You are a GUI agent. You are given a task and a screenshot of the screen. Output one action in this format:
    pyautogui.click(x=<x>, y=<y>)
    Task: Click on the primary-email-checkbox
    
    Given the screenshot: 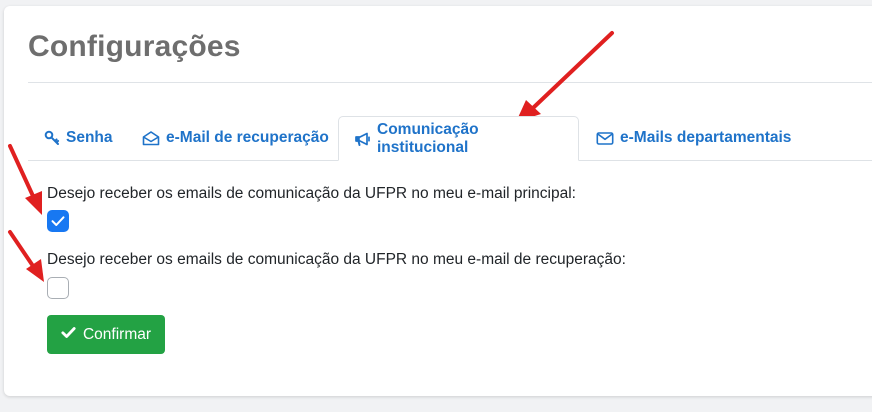 What is the action you would take?
    pyautogui.click(x=58, y=221)
    